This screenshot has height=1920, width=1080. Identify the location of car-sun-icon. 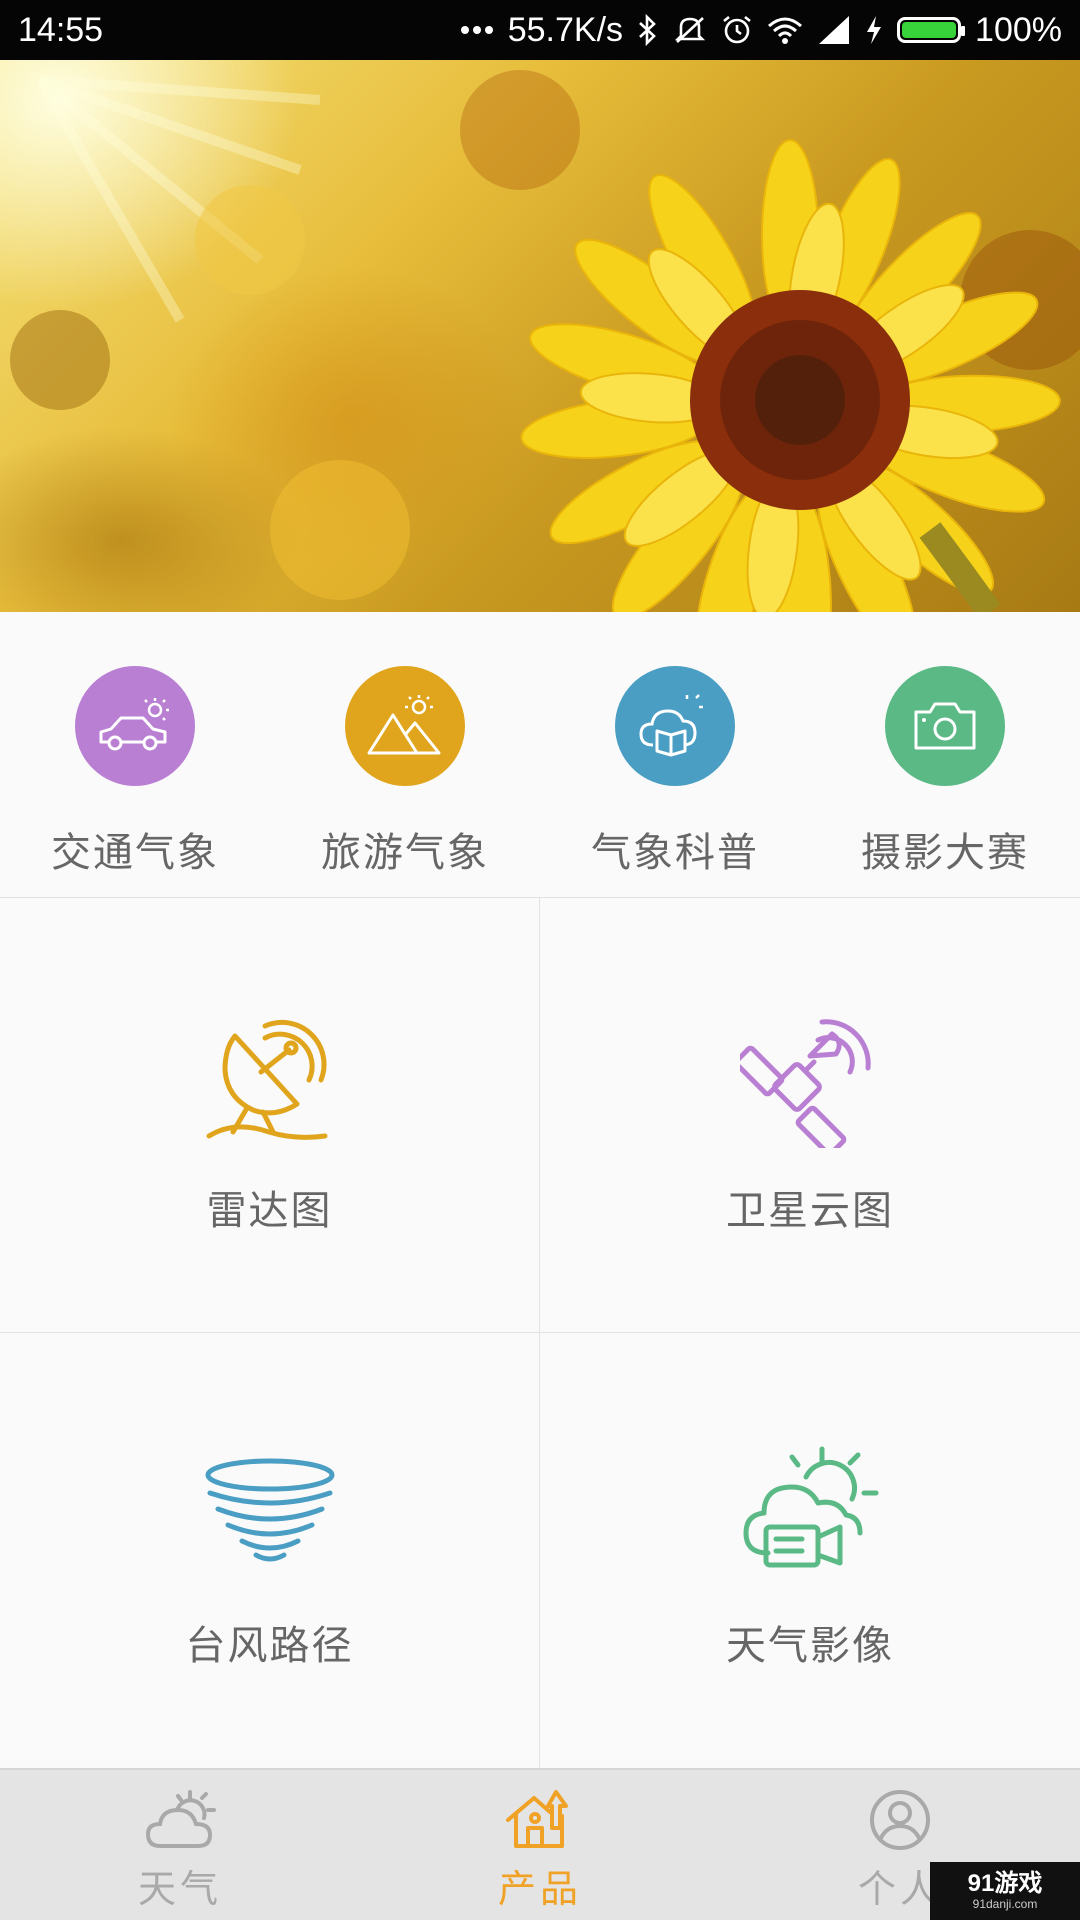
(135, 726).